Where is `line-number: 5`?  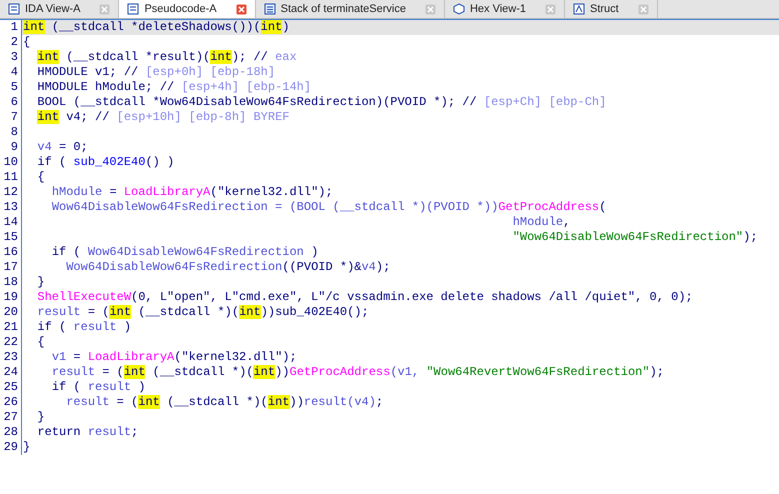
line-number: 5 is located at coordinates (11, 87).